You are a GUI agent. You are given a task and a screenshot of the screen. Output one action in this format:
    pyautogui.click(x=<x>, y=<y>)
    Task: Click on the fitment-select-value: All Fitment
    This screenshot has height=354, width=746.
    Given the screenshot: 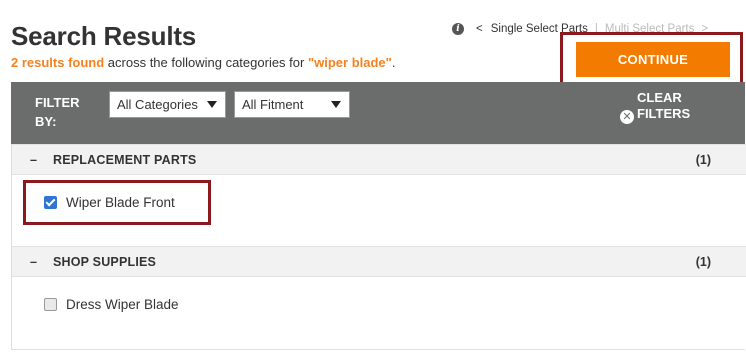 What is the action you would take?
    pyautogui.click(x=273, y=104)
    